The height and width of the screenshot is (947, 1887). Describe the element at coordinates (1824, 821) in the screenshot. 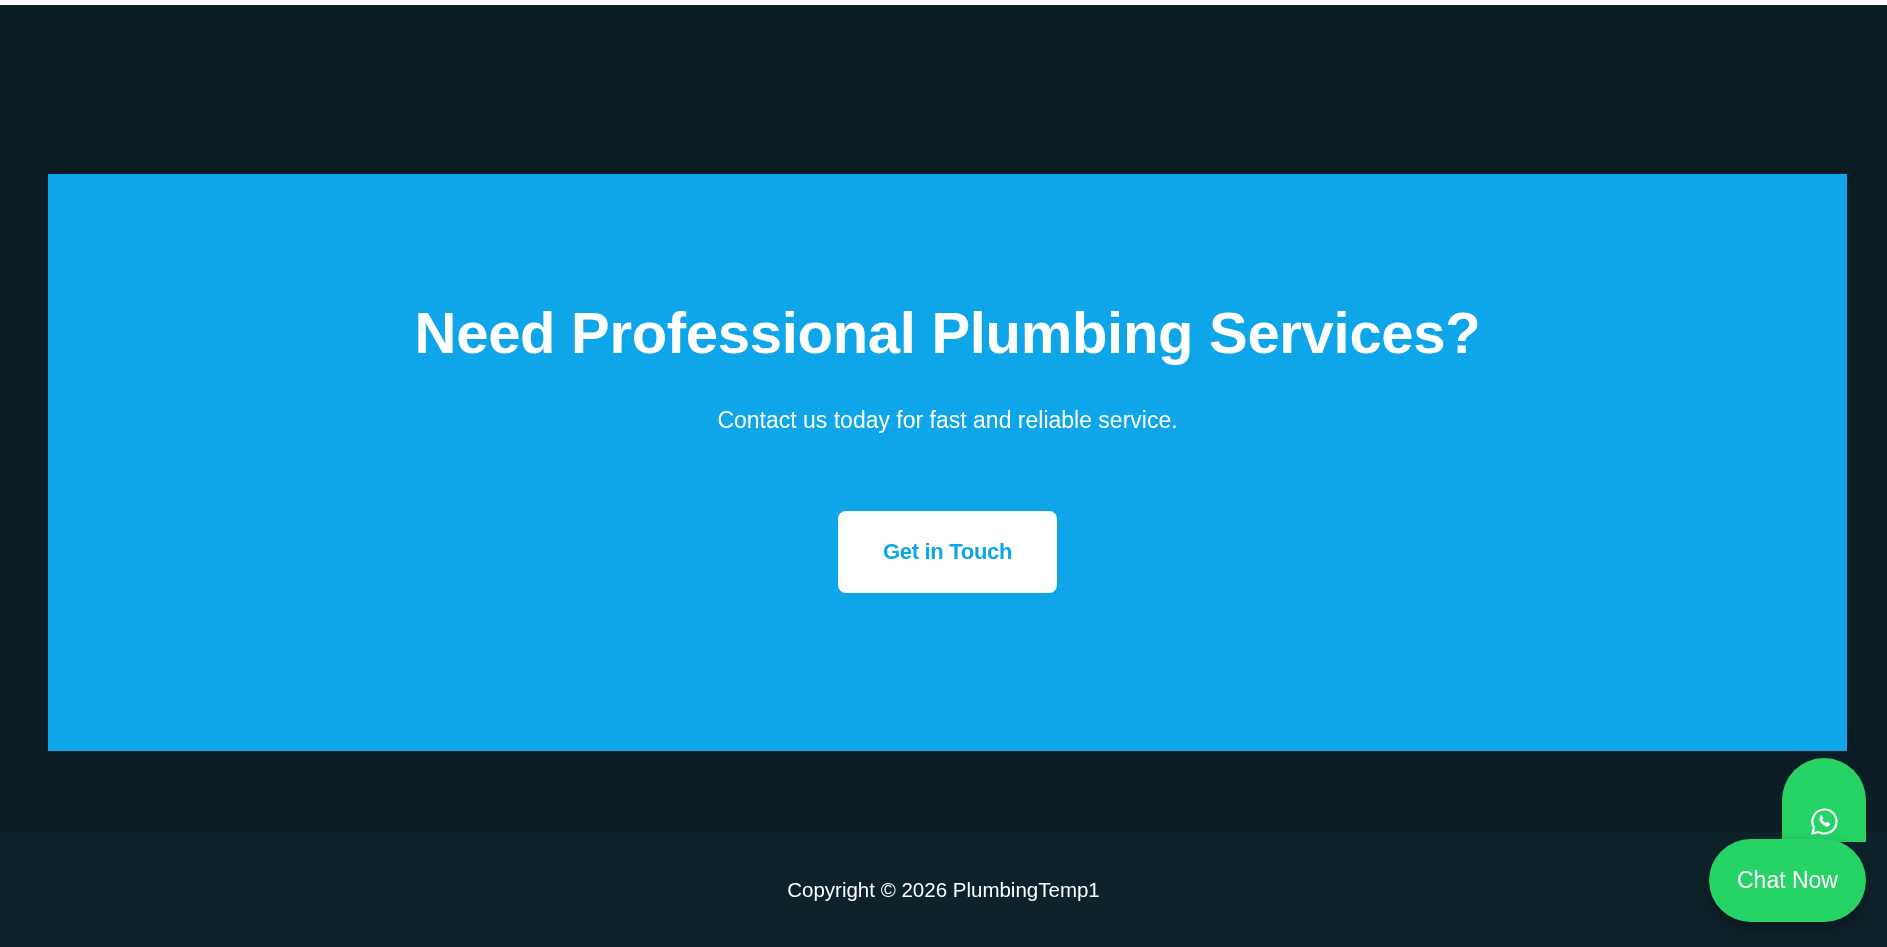

I see `chat-phone-icon` at that location.